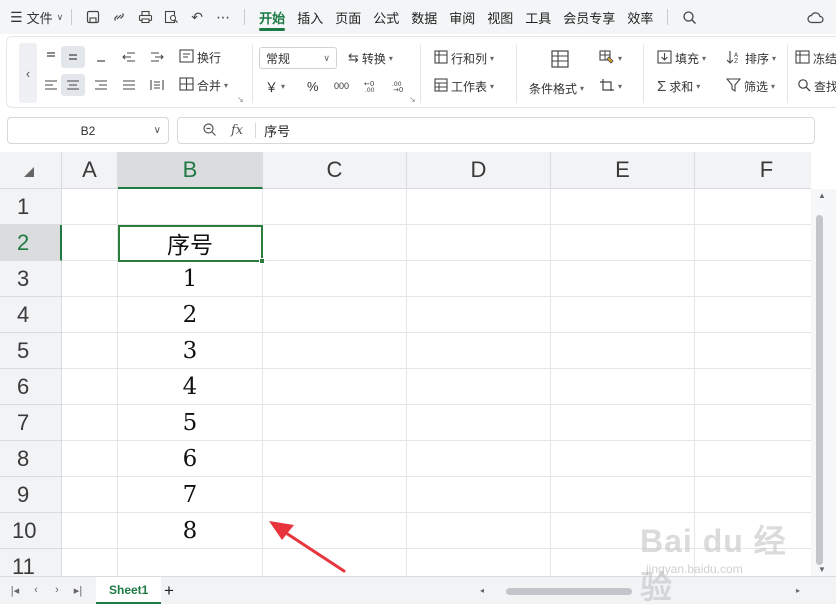  Describe the element at coordinates (479, 315) in the screenshot. I see `cell-d4` at that location.